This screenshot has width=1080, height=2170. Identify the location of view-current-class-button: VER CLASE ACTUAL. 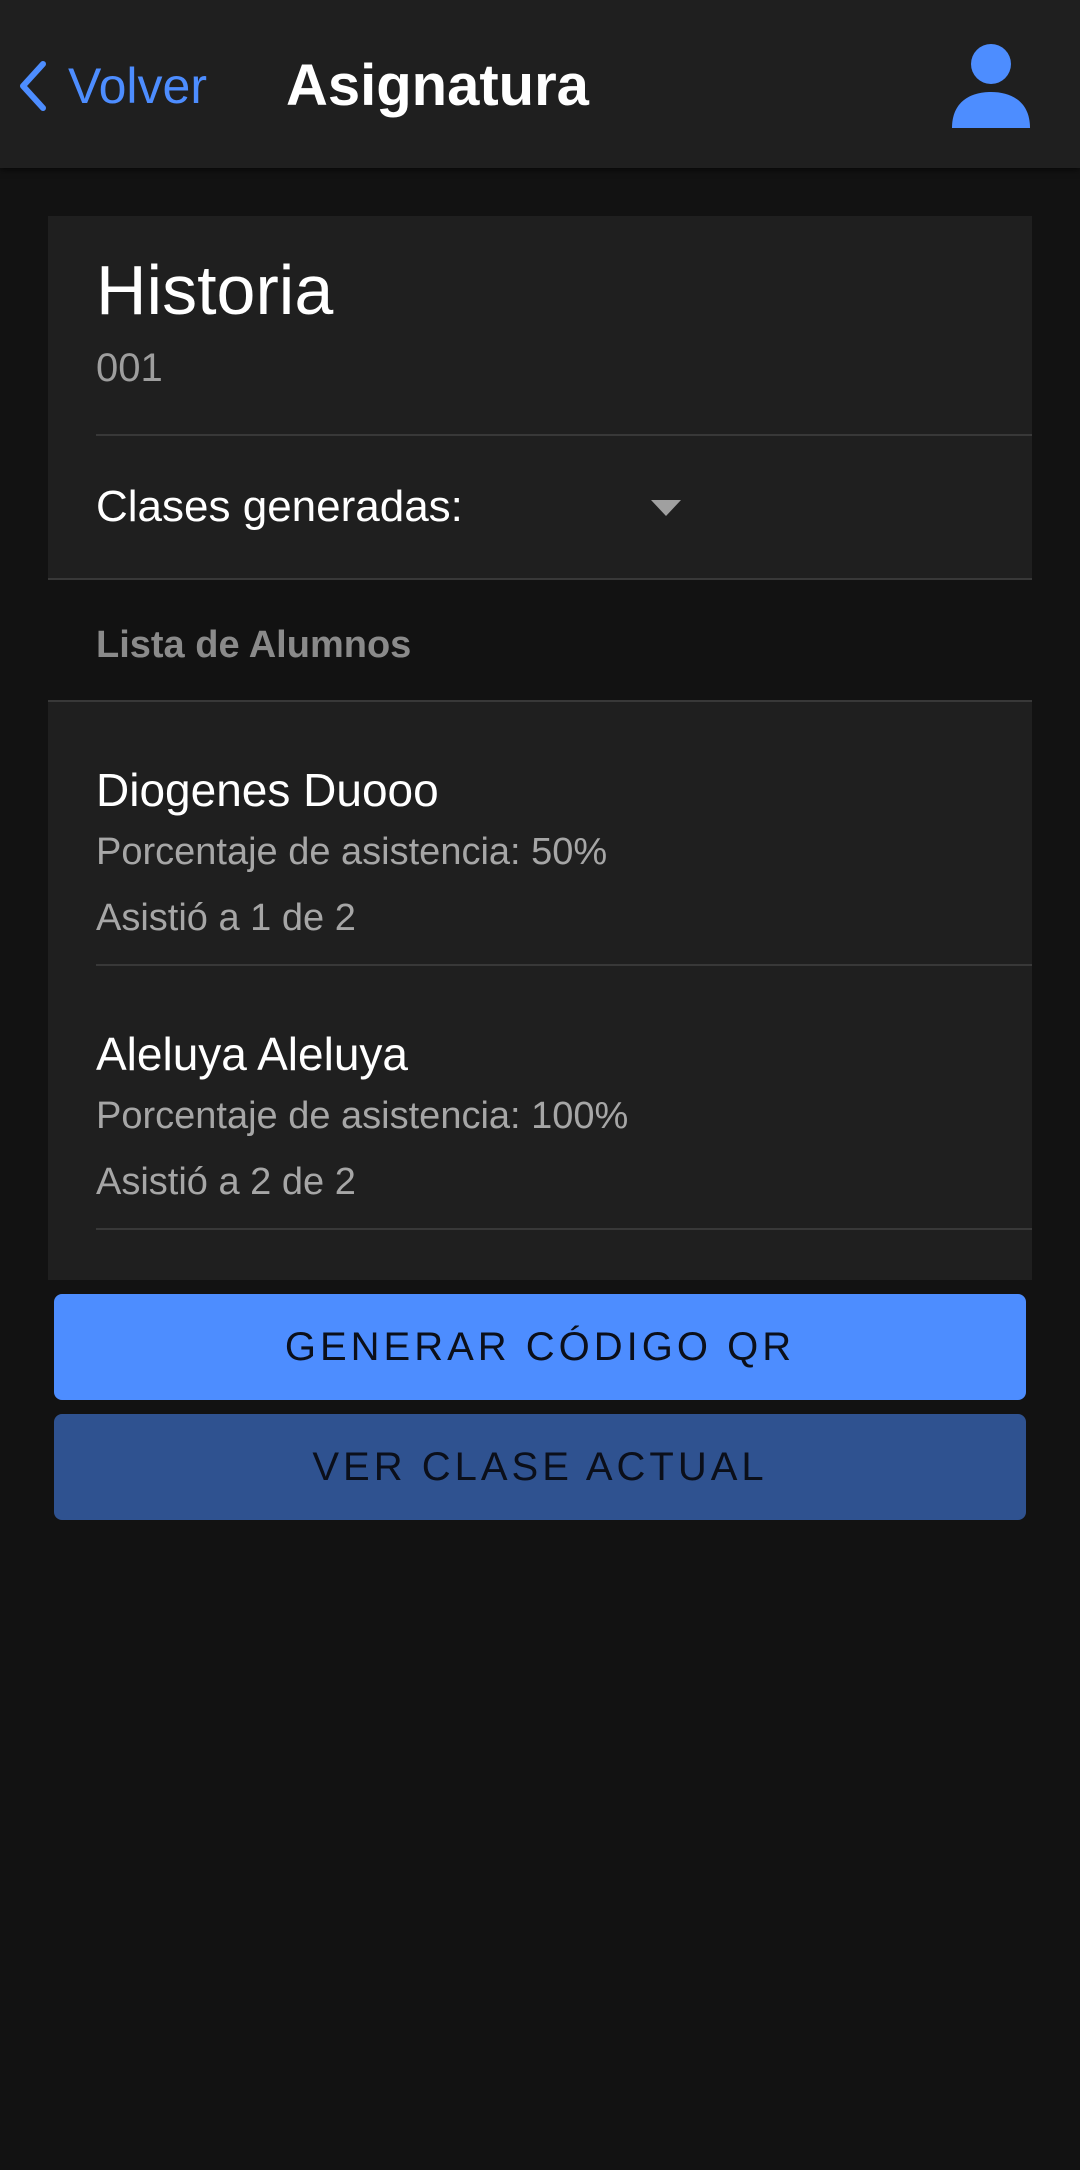
(540, 1467).